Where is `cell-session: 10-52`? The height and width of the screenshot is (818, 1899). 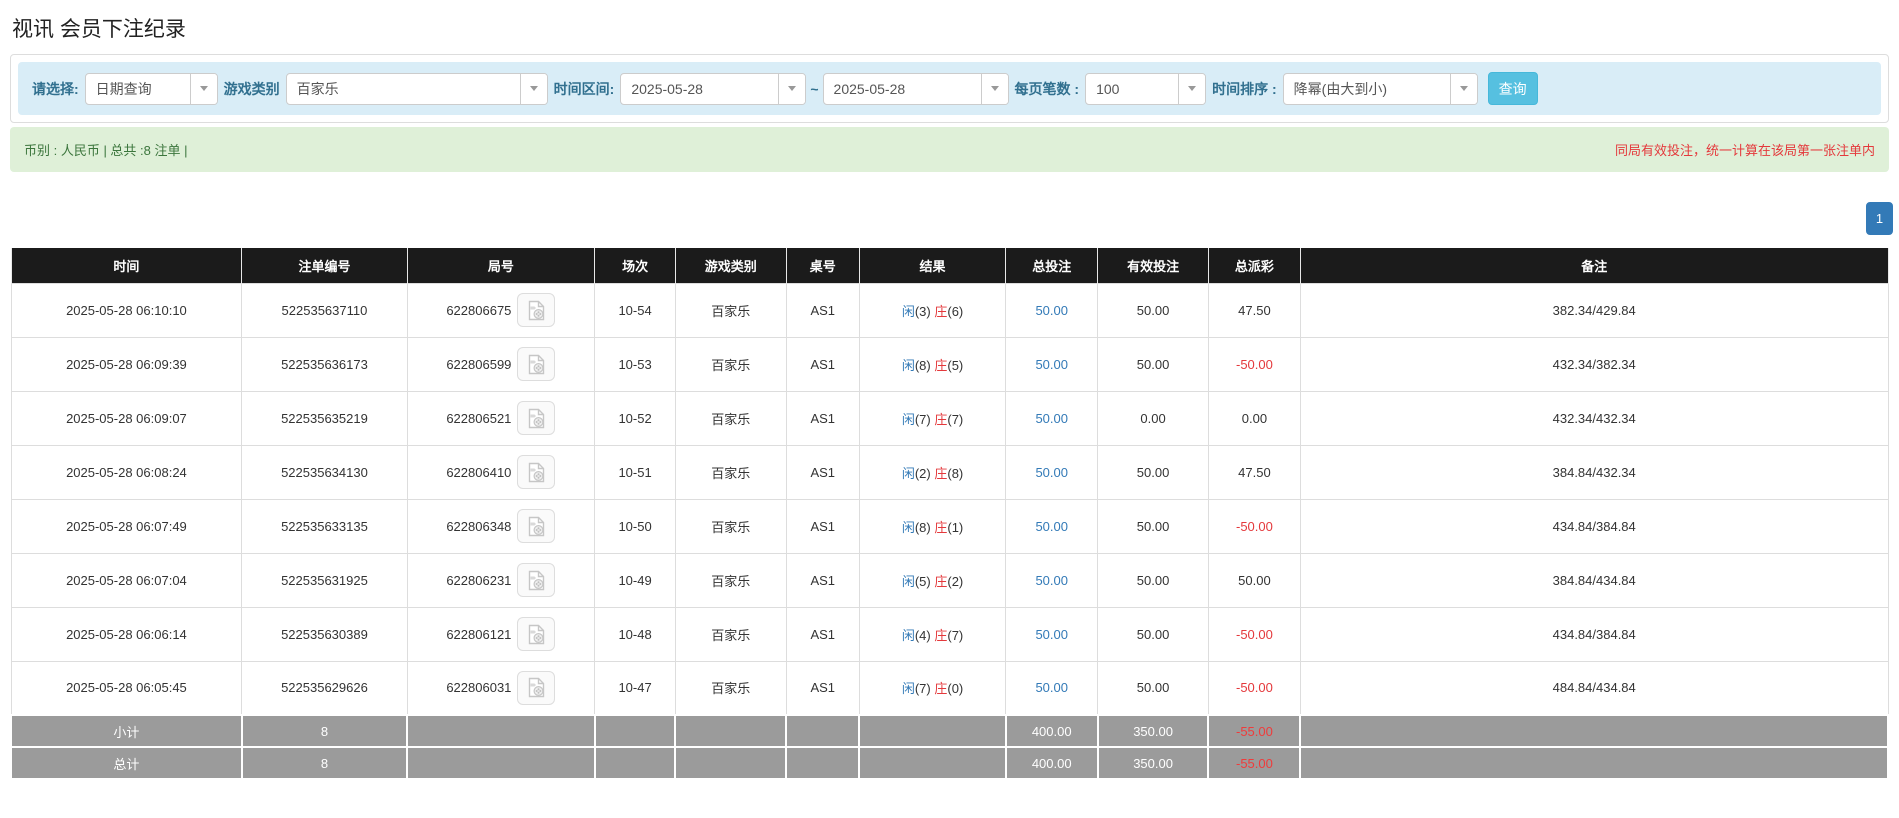 cell-session: 10-52 is located at coordinates (635, 418).